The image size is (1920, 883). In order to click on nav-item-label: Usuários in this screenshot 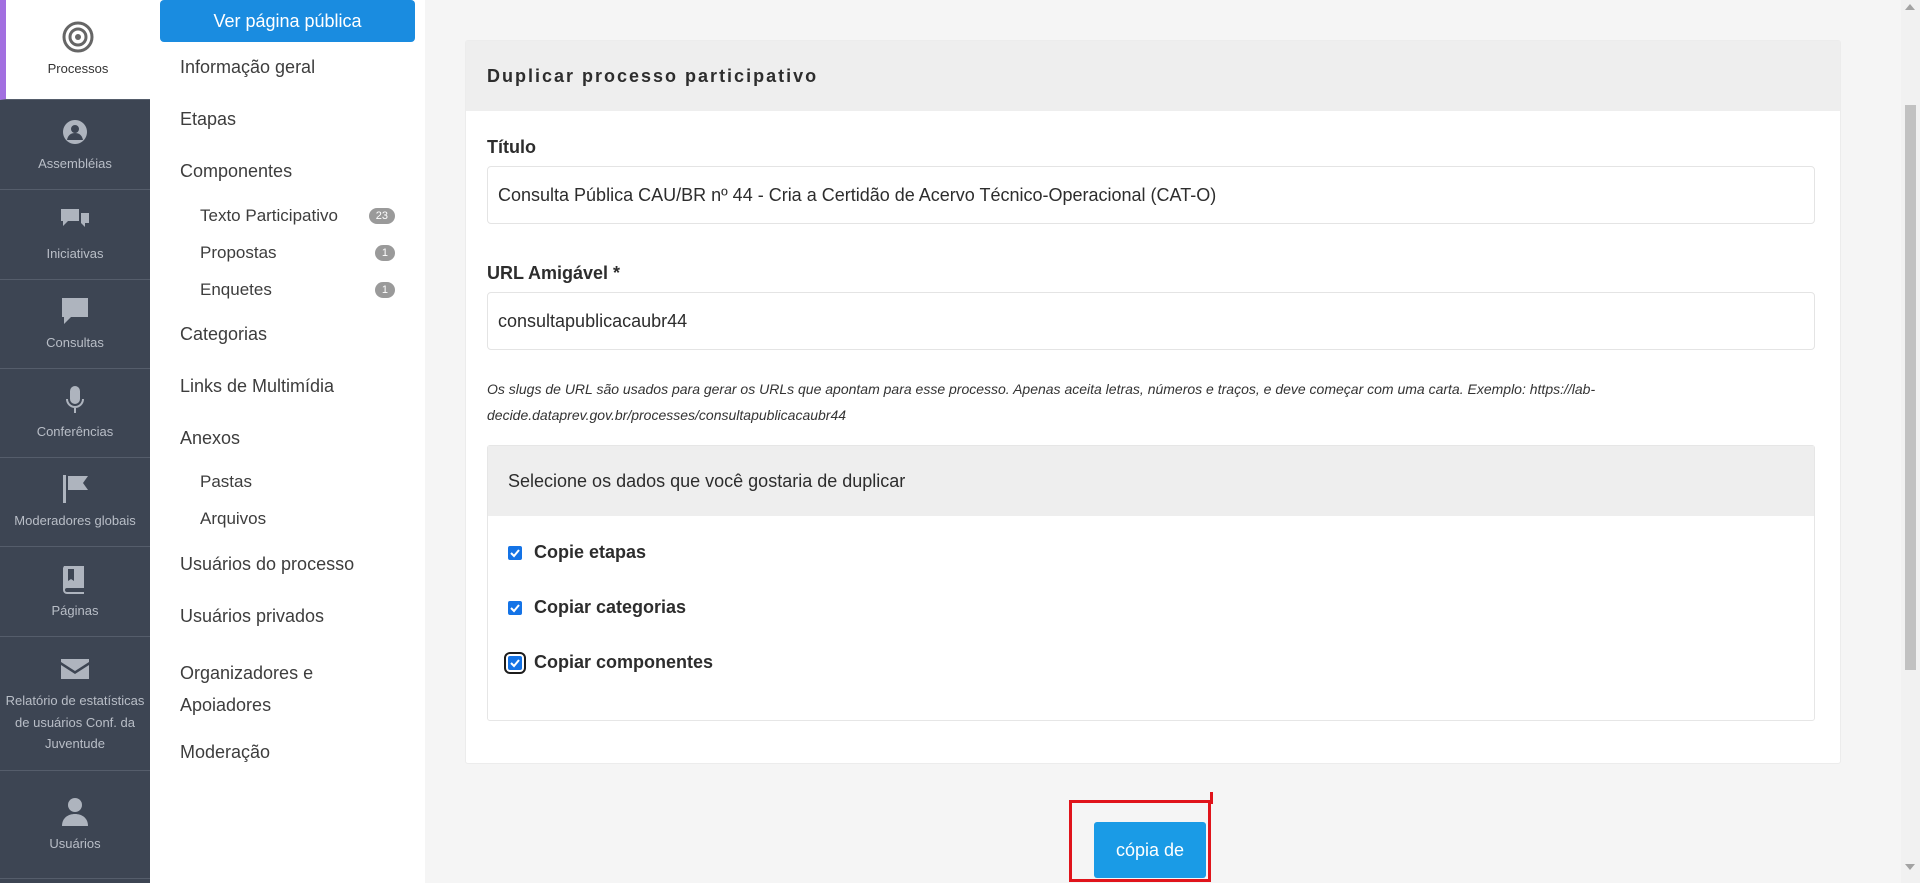, I will do `click(75, 843)`.